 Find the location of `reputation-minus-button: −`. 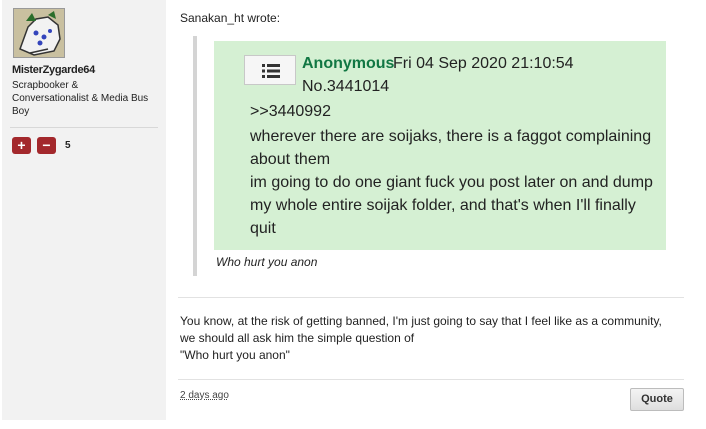

reputation-minus-button: − is located at coordinates (46, 145).